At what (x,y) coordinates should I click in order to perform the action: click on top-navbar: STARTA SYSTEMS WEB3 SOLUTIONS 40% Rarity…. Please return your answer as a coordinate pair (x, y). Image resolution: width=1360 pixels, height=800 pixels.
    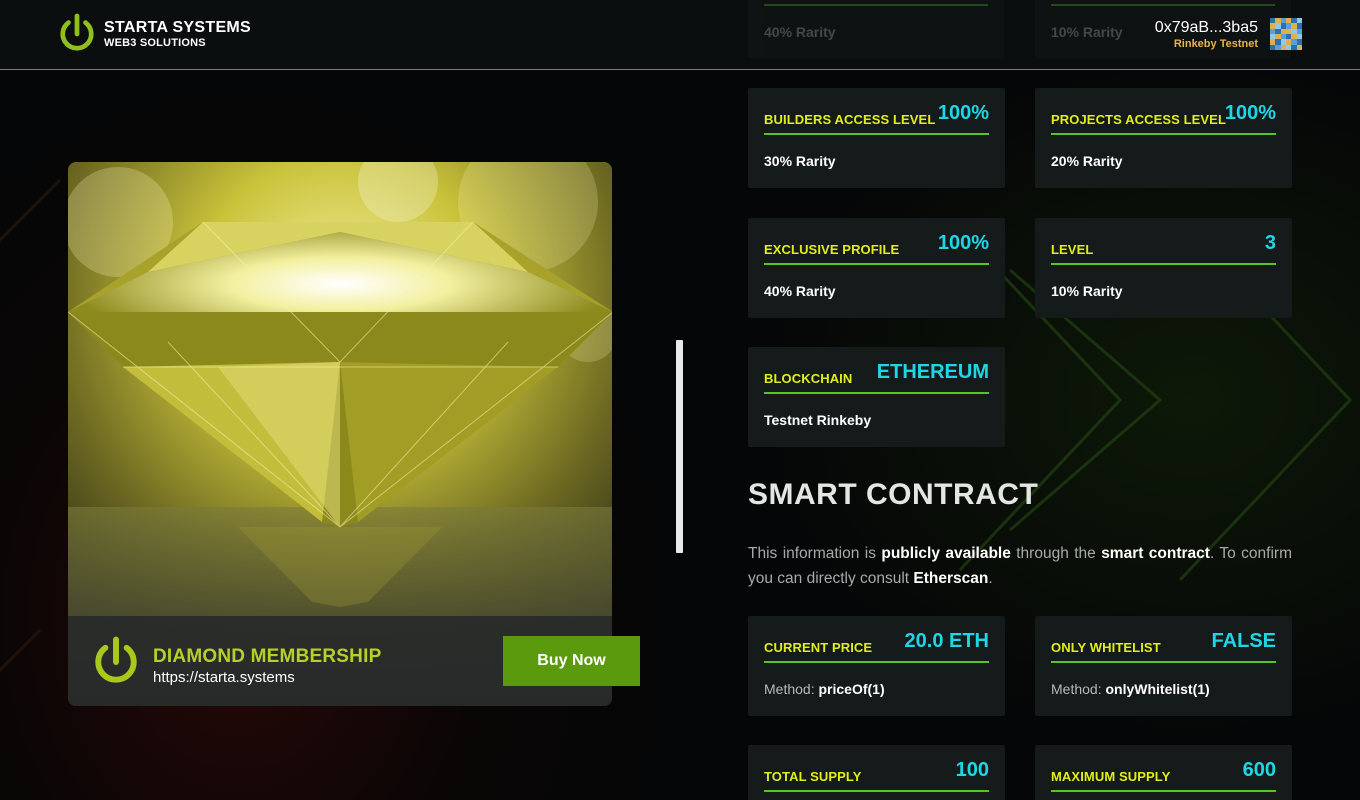
    Looking at the image, I should click on (680, 35).